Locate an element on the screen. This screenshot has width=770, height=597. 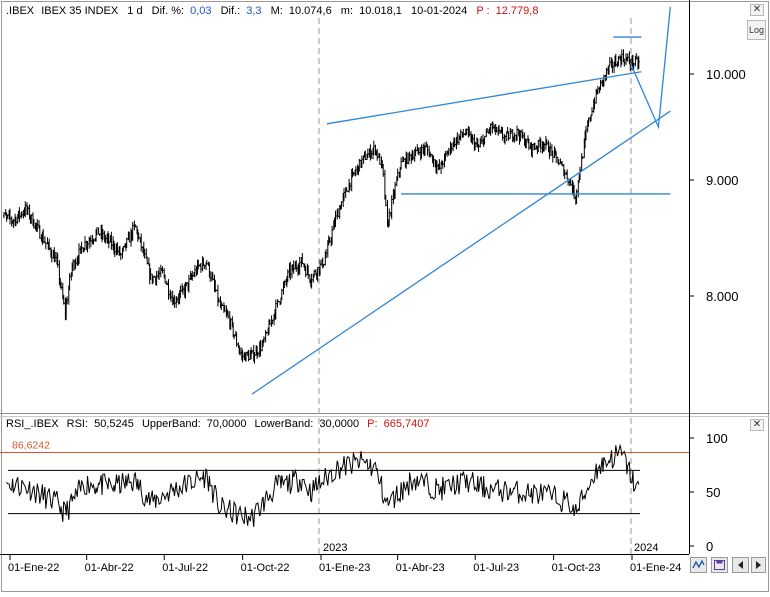
lower-band-value: 30,0000 is located at coordinates (339, 424).